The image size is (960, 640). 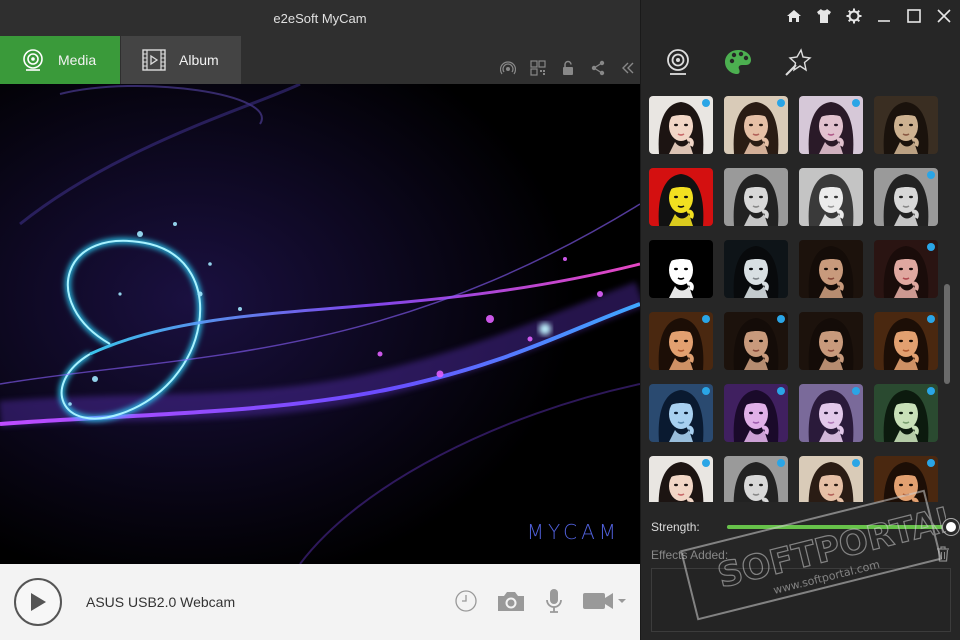 I want to click on home-icon, so click(x=794, y=16).